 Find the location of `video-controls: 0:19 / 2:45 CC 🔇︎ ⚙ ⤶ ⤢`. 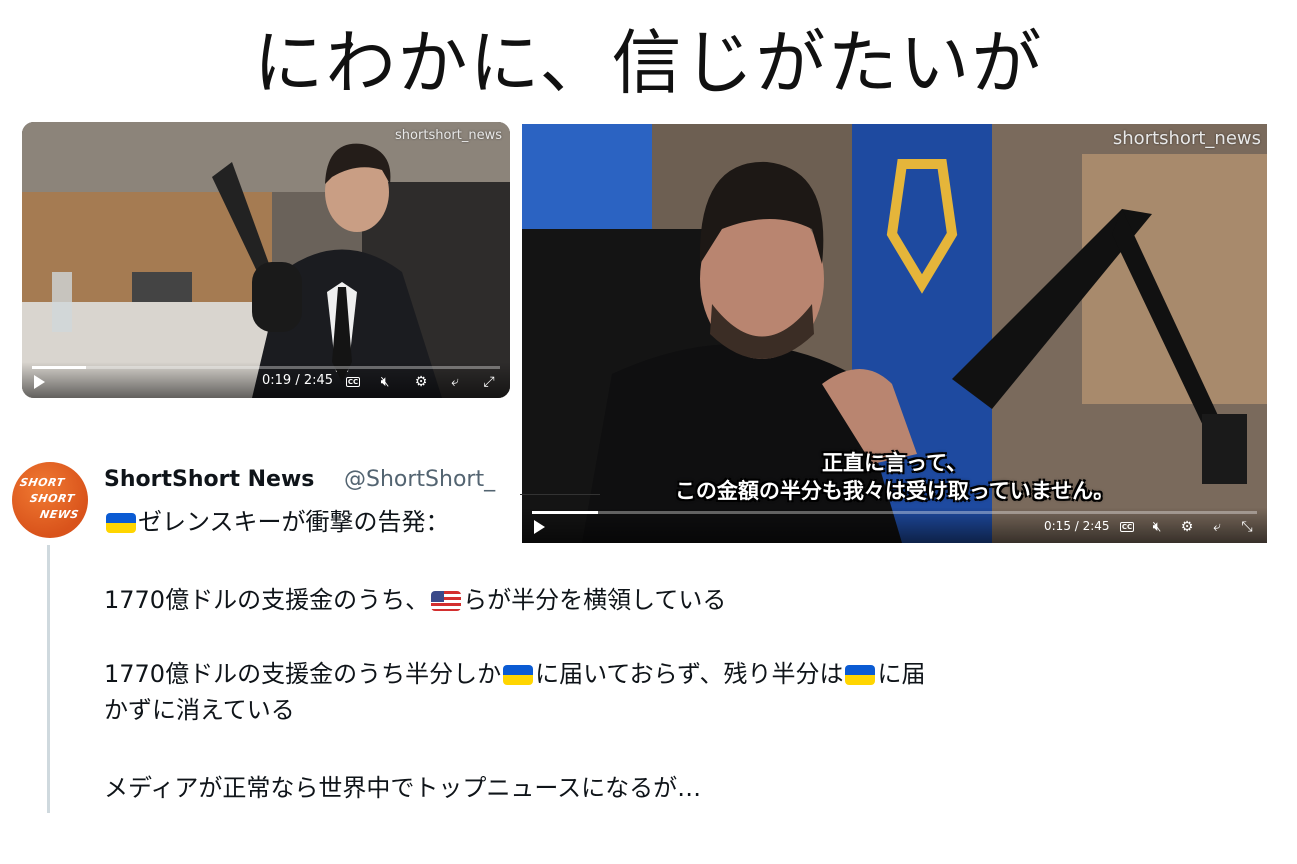

video-controls: 0:19 / 2:45 CC 🔇︎ ⚙ ⤶ ⤢ is located at coordinates (266, 380).